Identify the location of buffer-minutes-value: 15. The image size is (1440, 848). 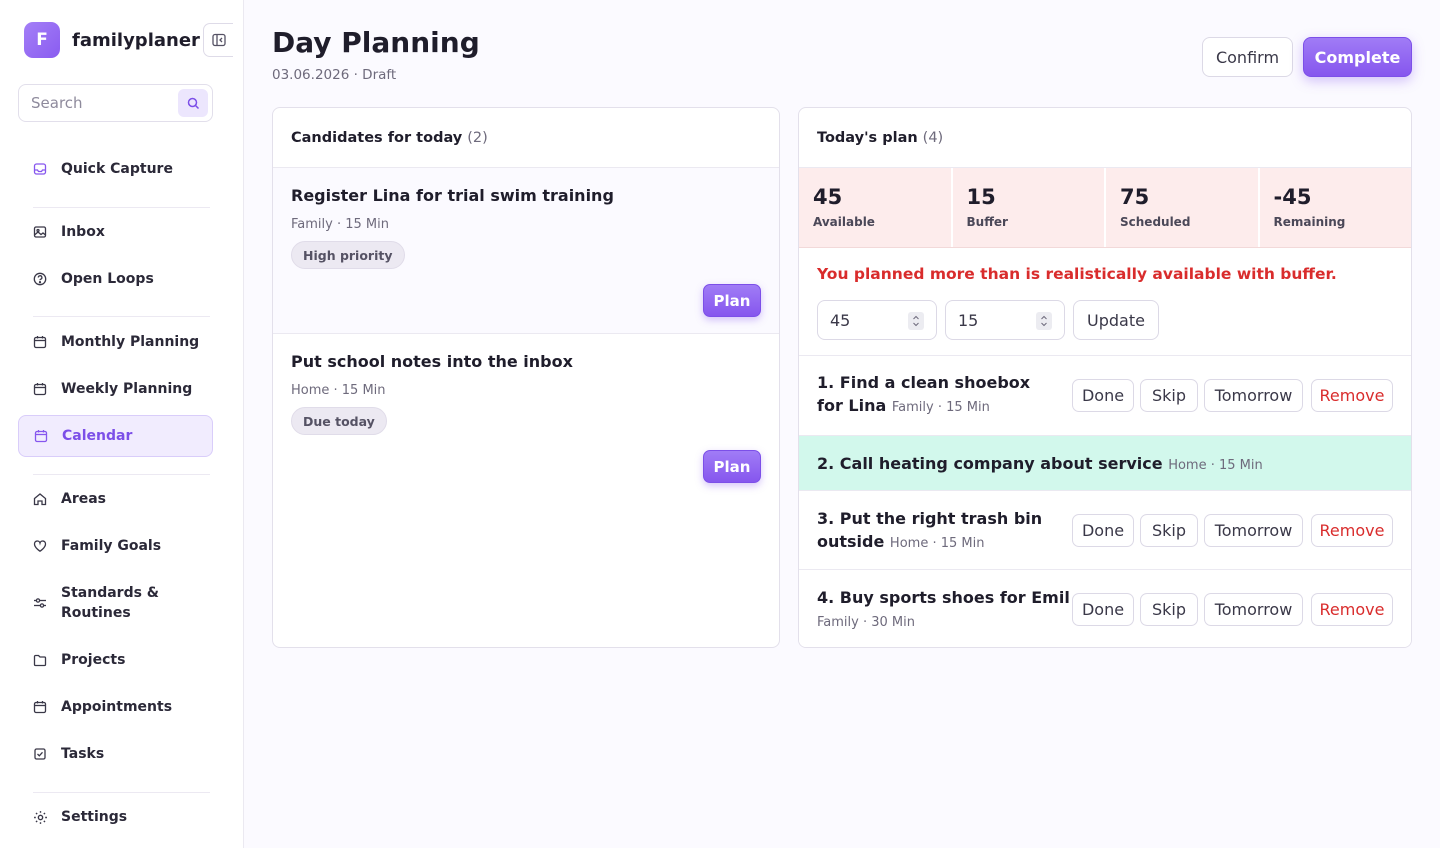
(968, 320).